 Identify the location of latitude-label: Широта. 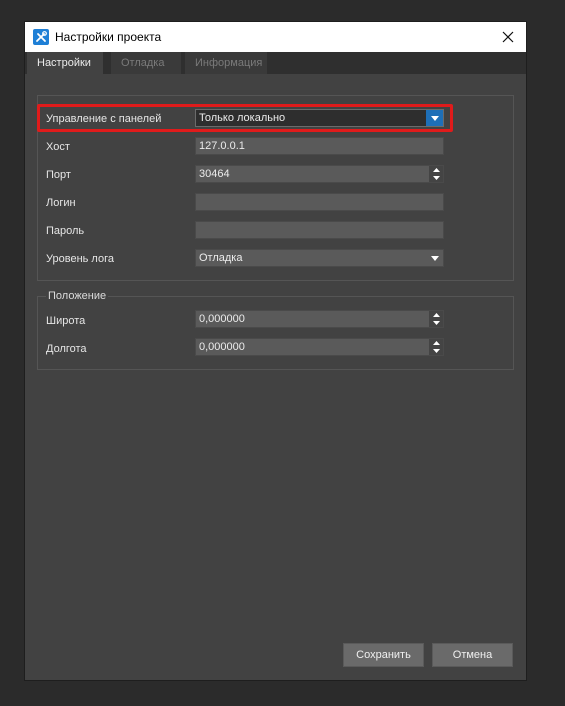
(66, 321).